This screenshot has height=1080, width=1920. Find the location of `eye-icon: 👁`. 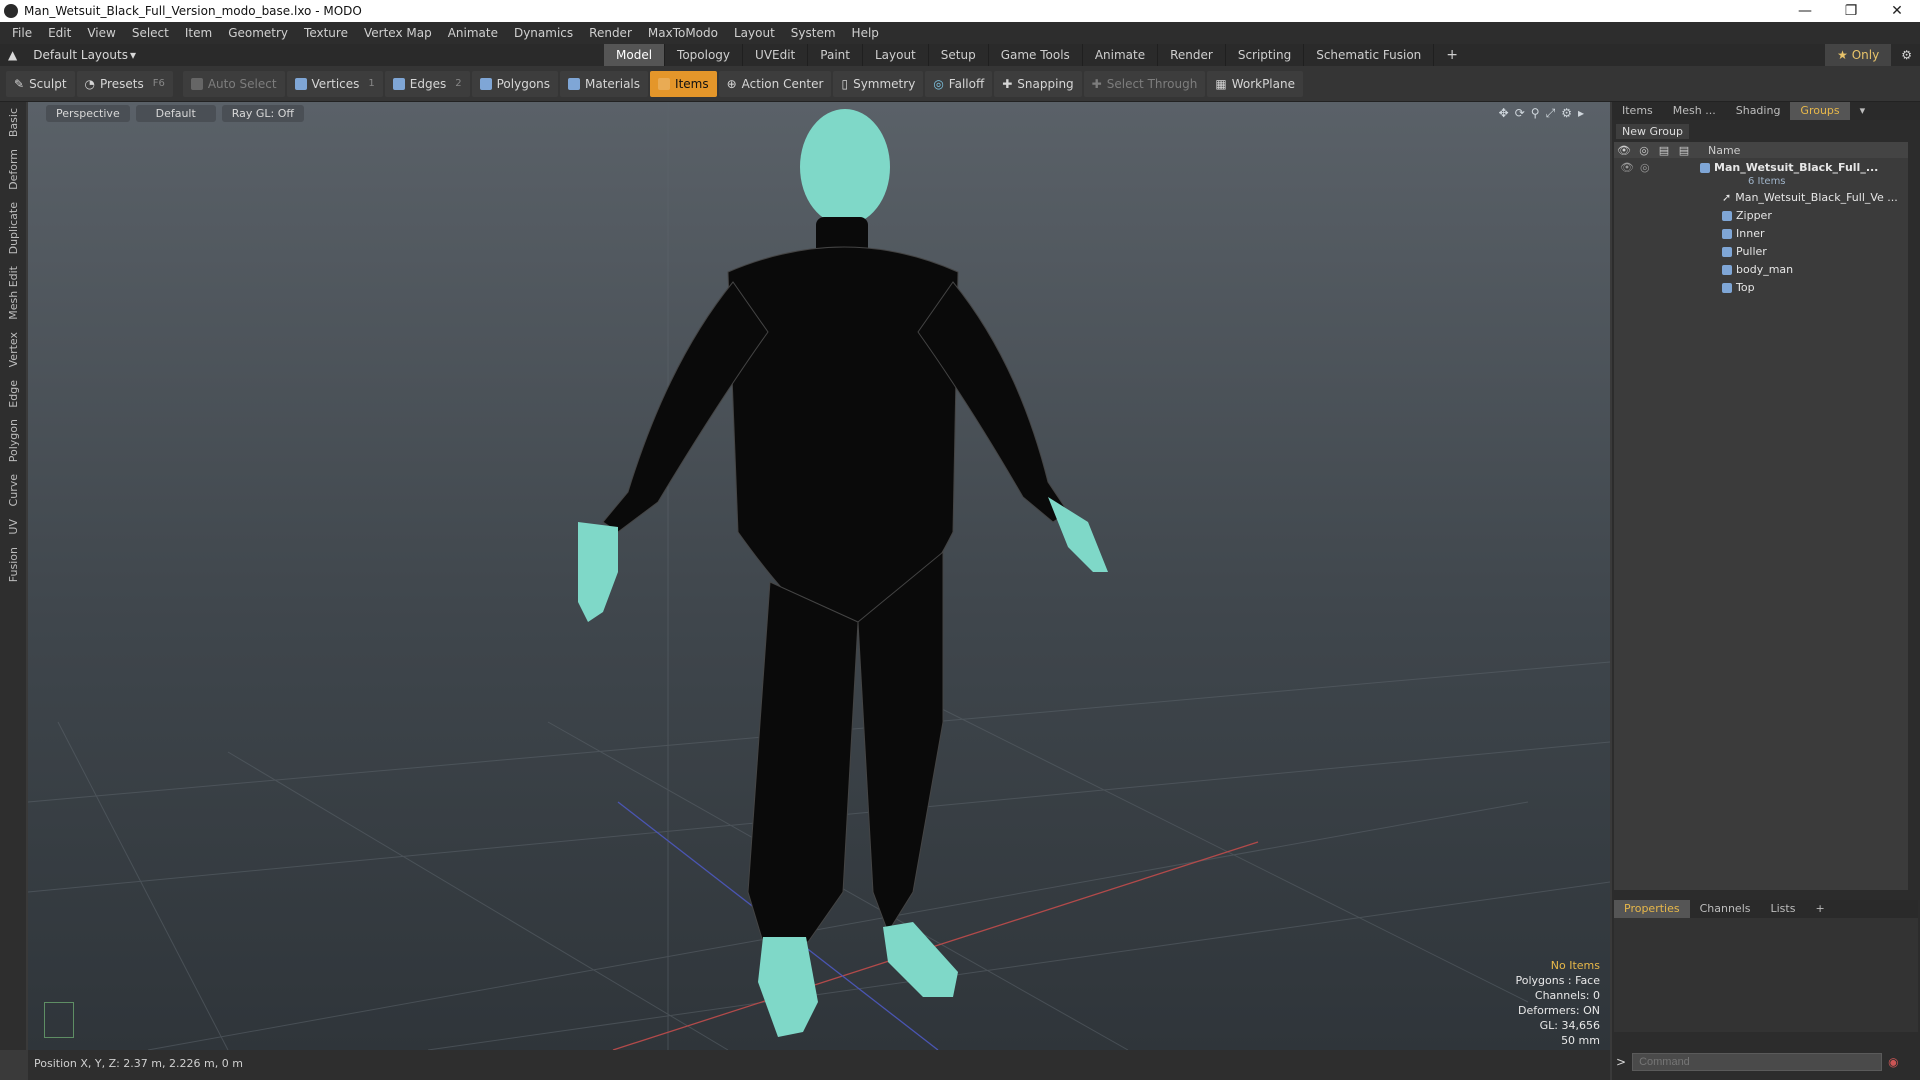

eye-icon: 👁 is located at coordinates (1627, 167).